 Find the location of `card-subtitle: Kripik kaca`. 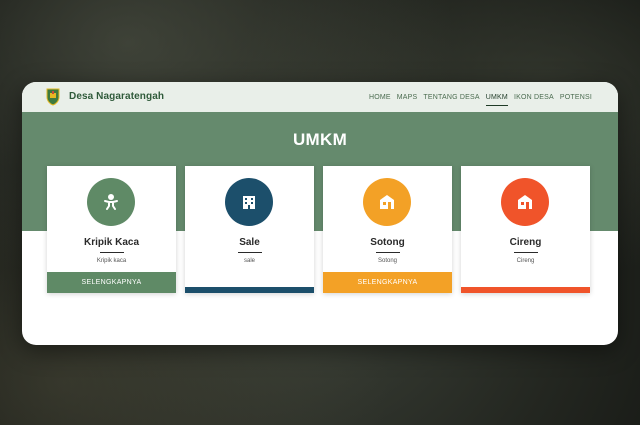

card-subtitle: Kripik kaca is located at coordinates (111, 261).